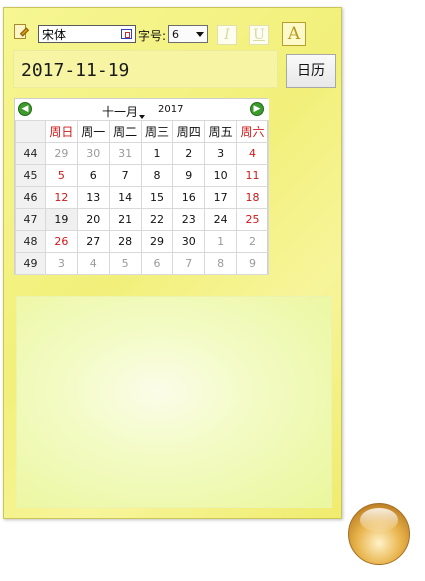  What do you see at coordinates (189, 131) in the screenshot?
I see `weekday-header: 周四` at bounding box center [189, 131].